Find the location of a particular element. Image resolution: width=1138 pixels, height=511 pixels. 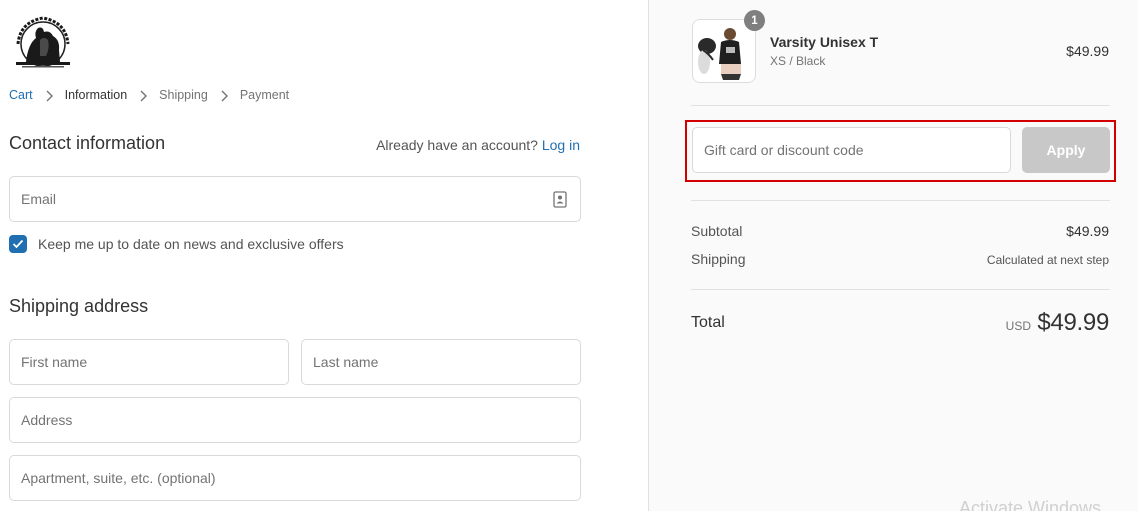

total-currency: USD is located at coordinates (1018, 326).